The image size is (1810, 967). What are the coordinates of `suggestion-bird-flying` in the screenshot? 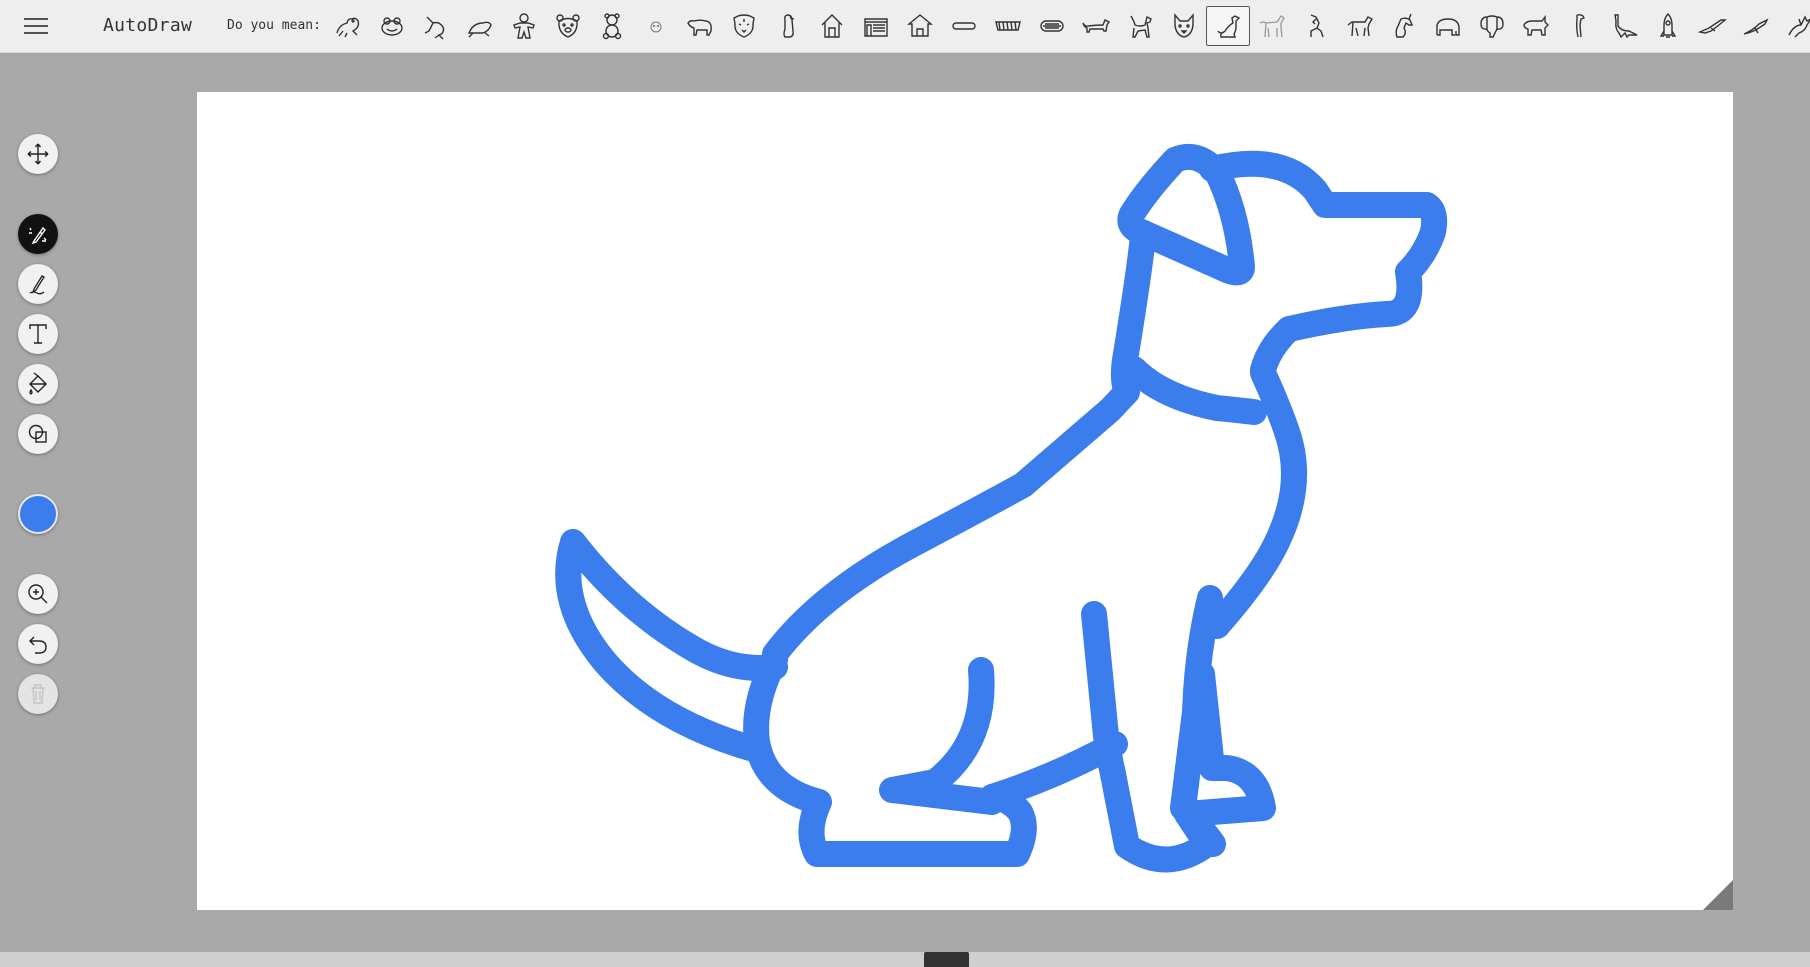 It's located at (1712, 26).